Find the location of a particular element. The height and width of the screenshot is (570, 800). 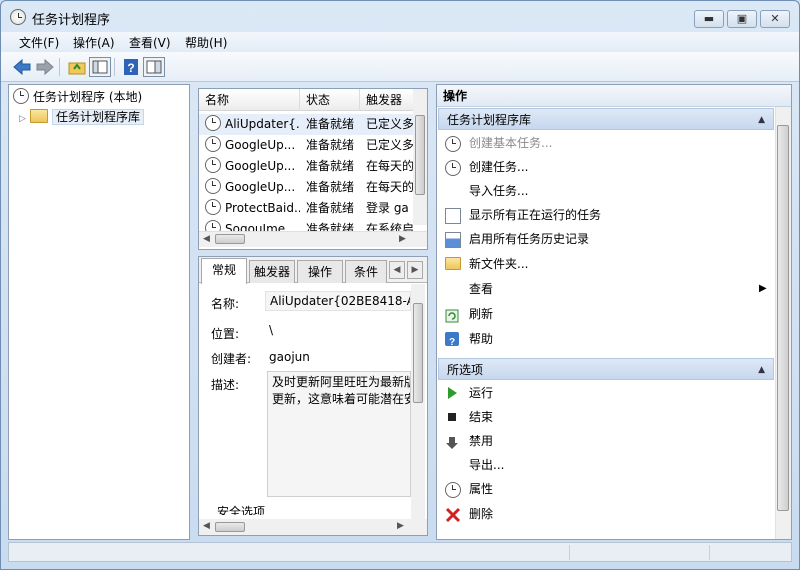

section-header-library: 任务计划程序库 ▲ is located at coordinates (606, 119).